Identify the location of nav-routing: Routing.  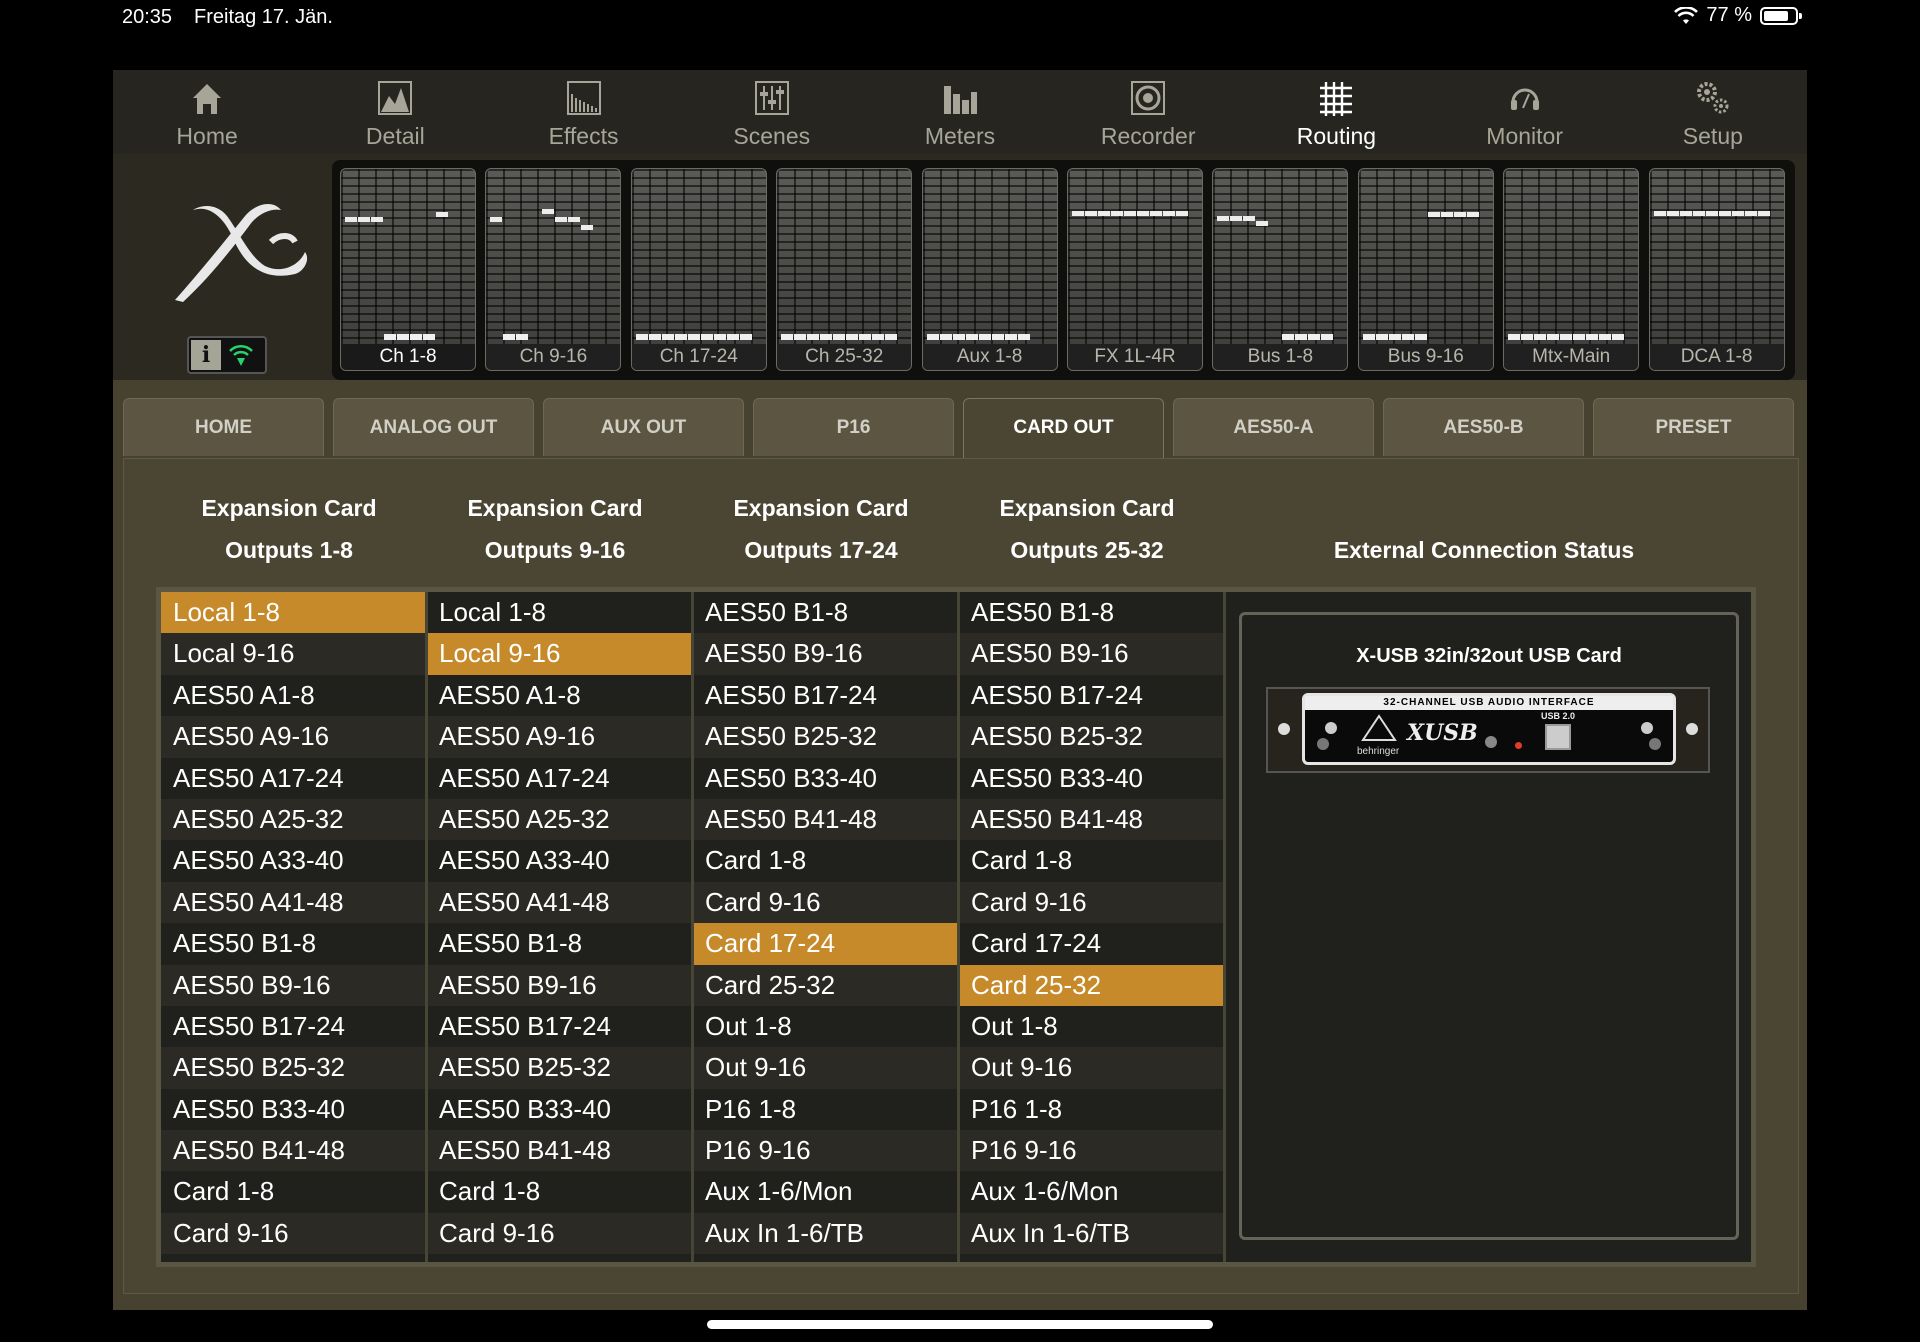
(1336, 112).